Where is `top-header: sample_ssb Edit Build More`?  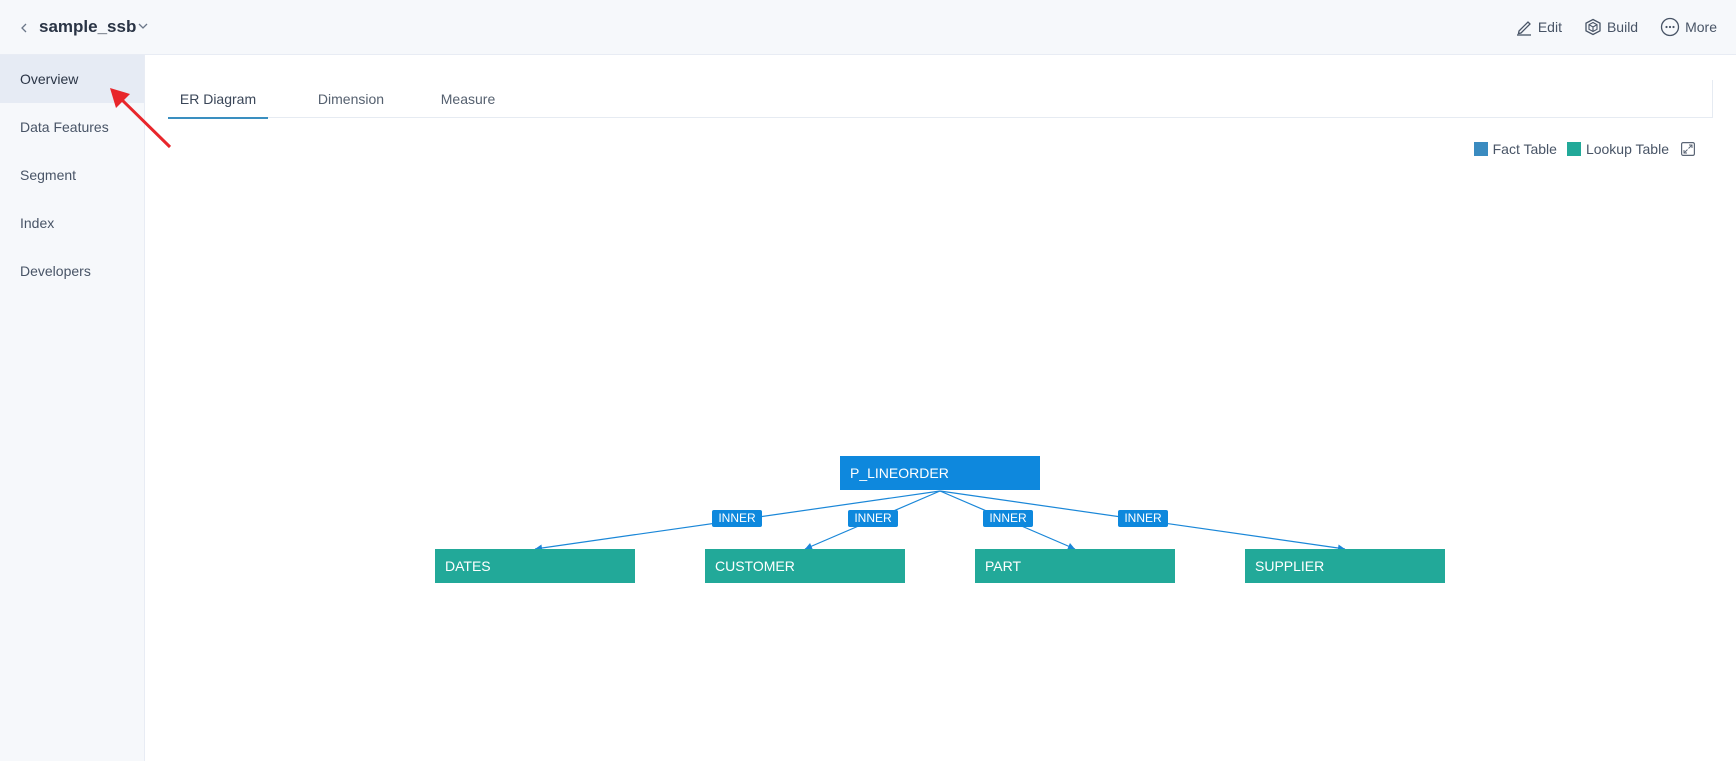 top-header: sample_ssb Edit Build More is located at coordinates (868, 27).